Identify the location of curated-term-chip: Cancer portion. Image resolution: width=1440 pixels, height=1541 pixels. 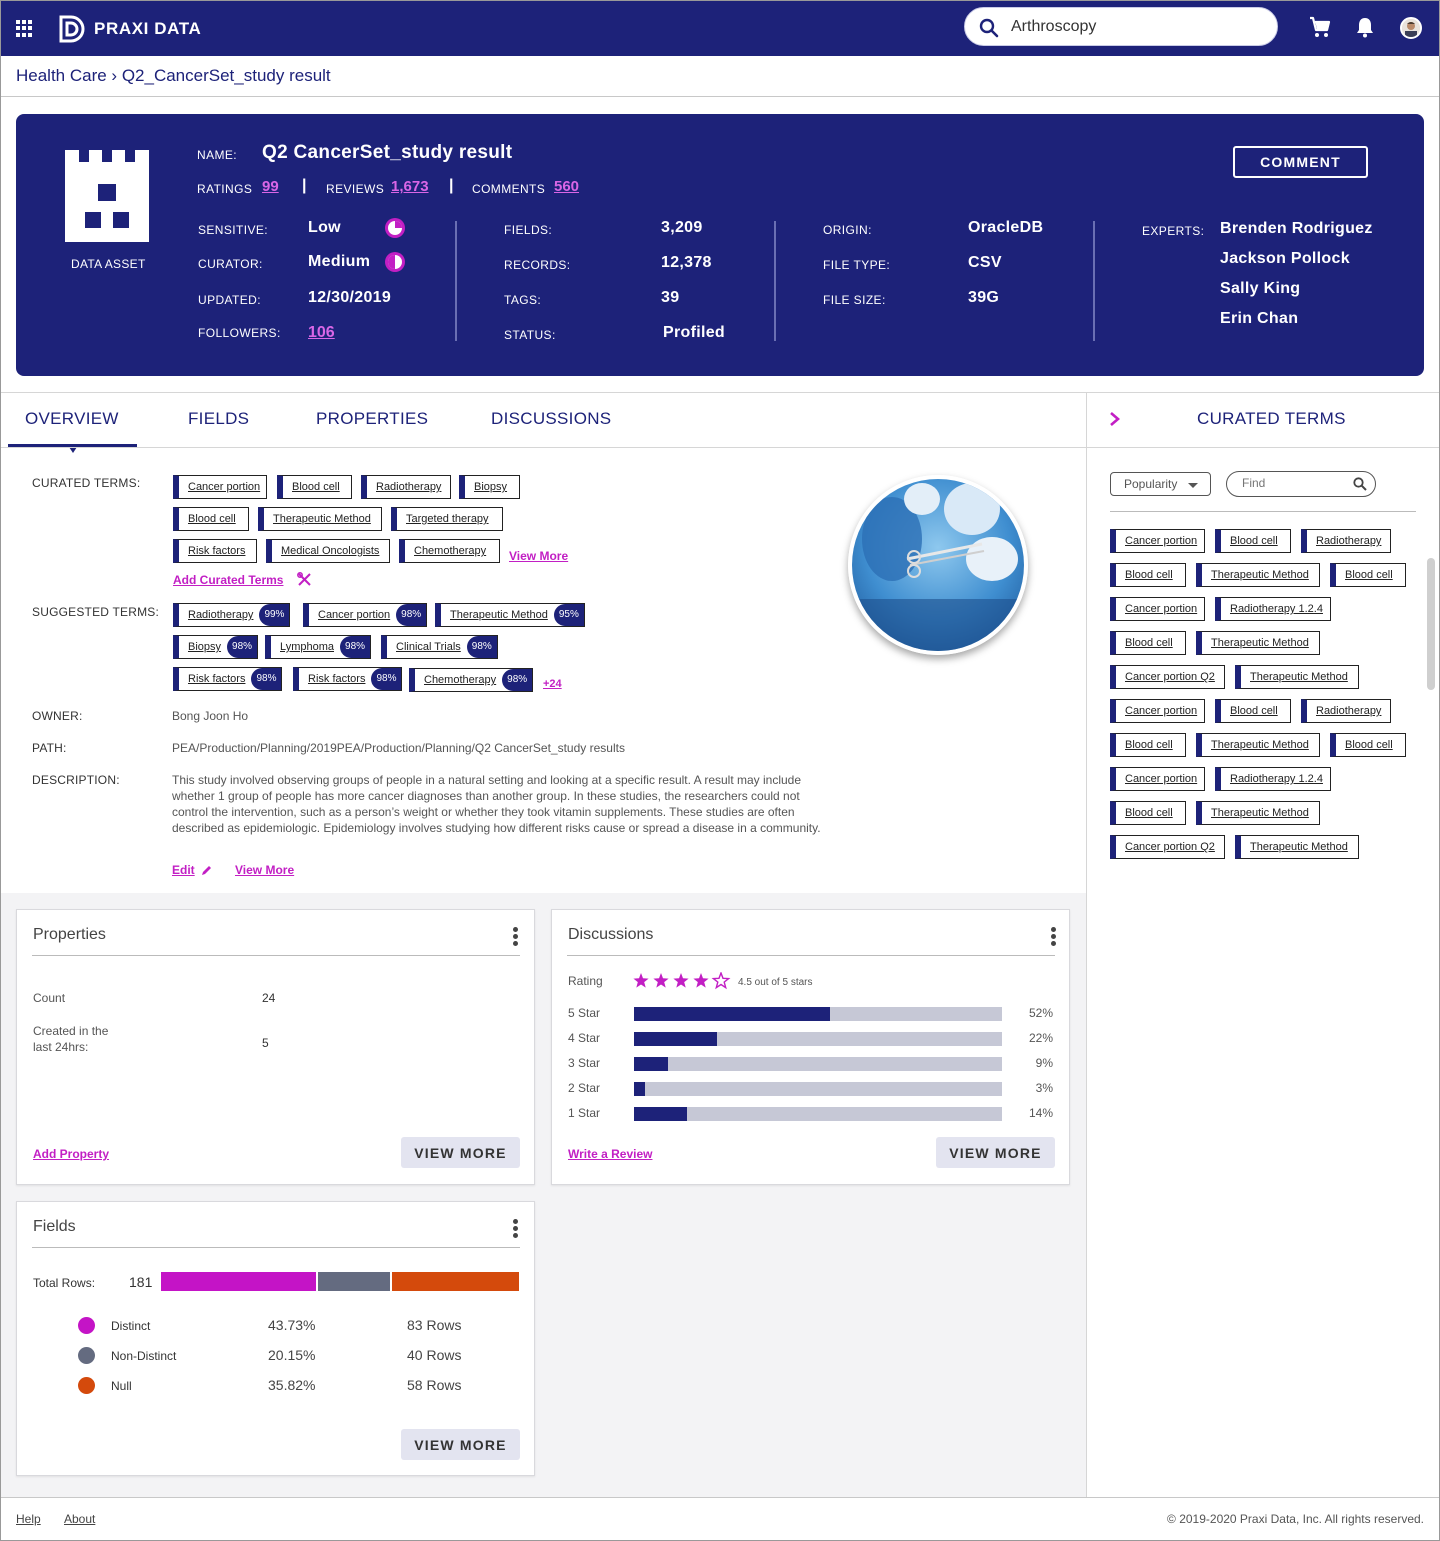
(220, 487).